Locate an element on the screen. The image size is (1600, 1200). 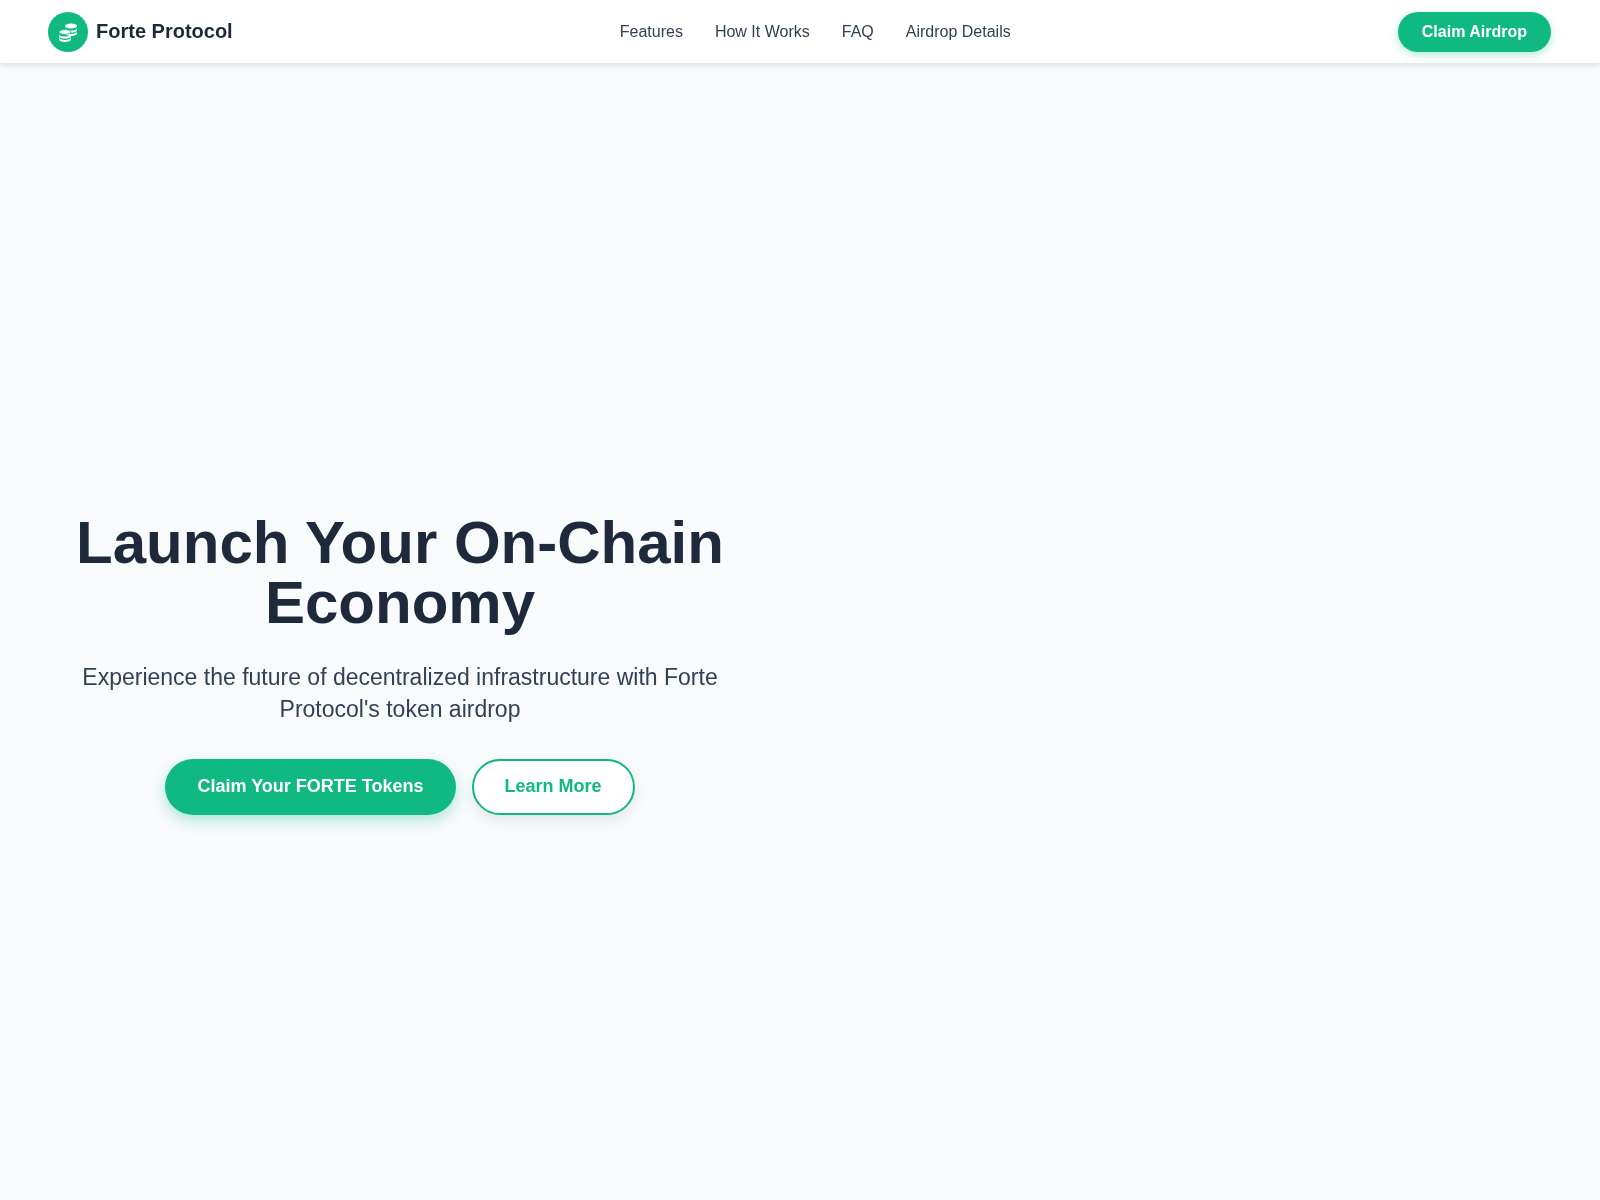
nav-link: FAQ is located at coordinates (857, 31).